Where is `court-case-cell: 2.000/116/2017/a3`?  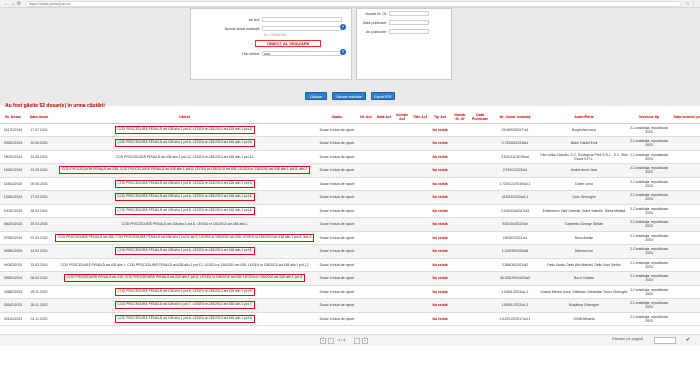
court-case-cell: 2.000/116/2017/a3 is located at coordinates (515, 211).